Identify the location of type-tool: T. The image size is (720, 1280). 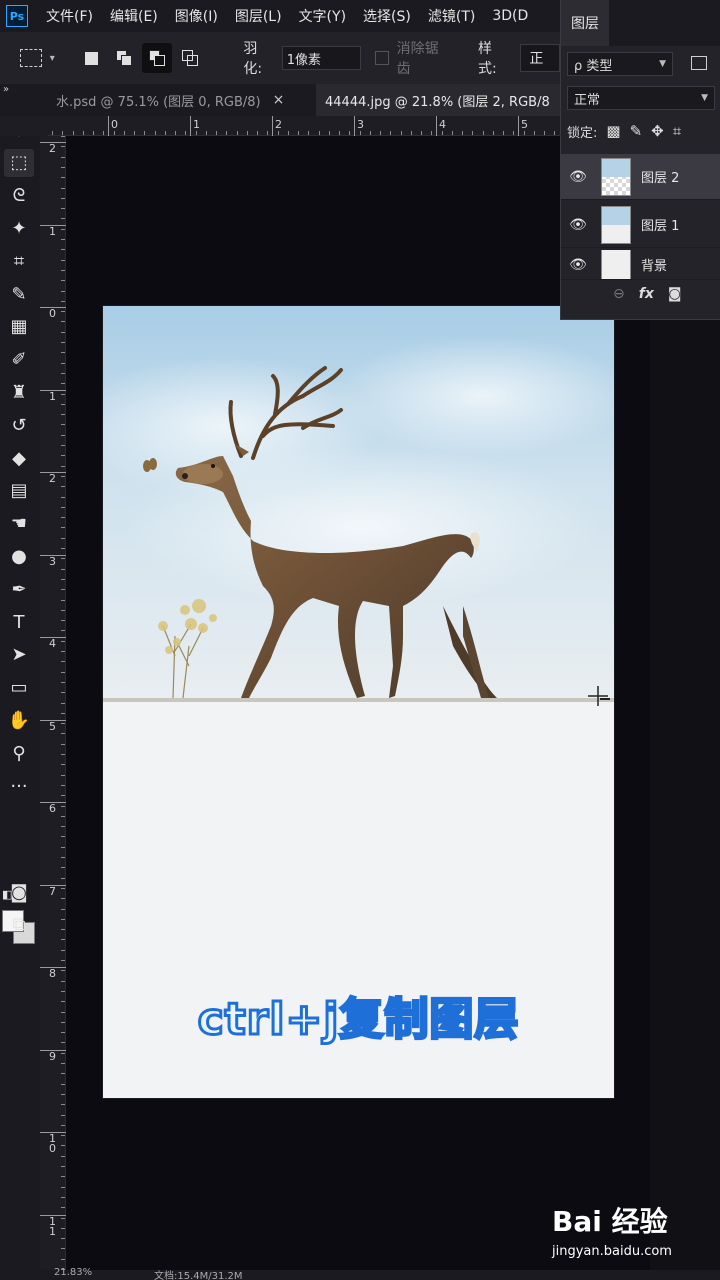
(19, 622).